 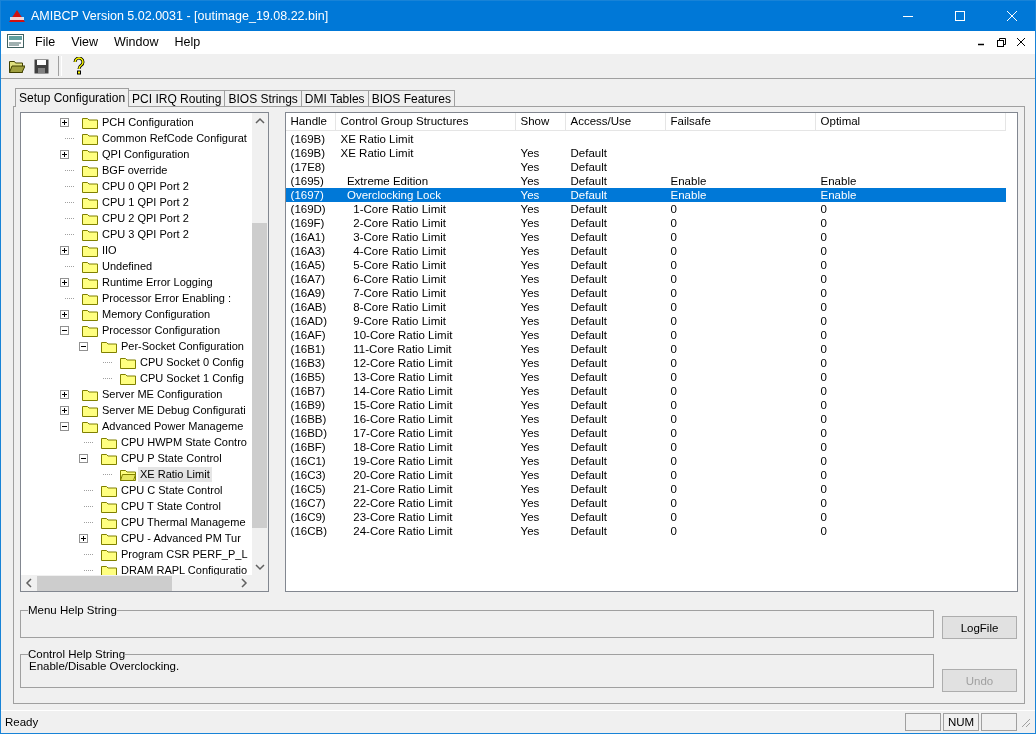 What do you see at coordinates (148, 122) in the screenshot?
I see `tree-item: PCH Configuration` at bounding box center [148, 122].